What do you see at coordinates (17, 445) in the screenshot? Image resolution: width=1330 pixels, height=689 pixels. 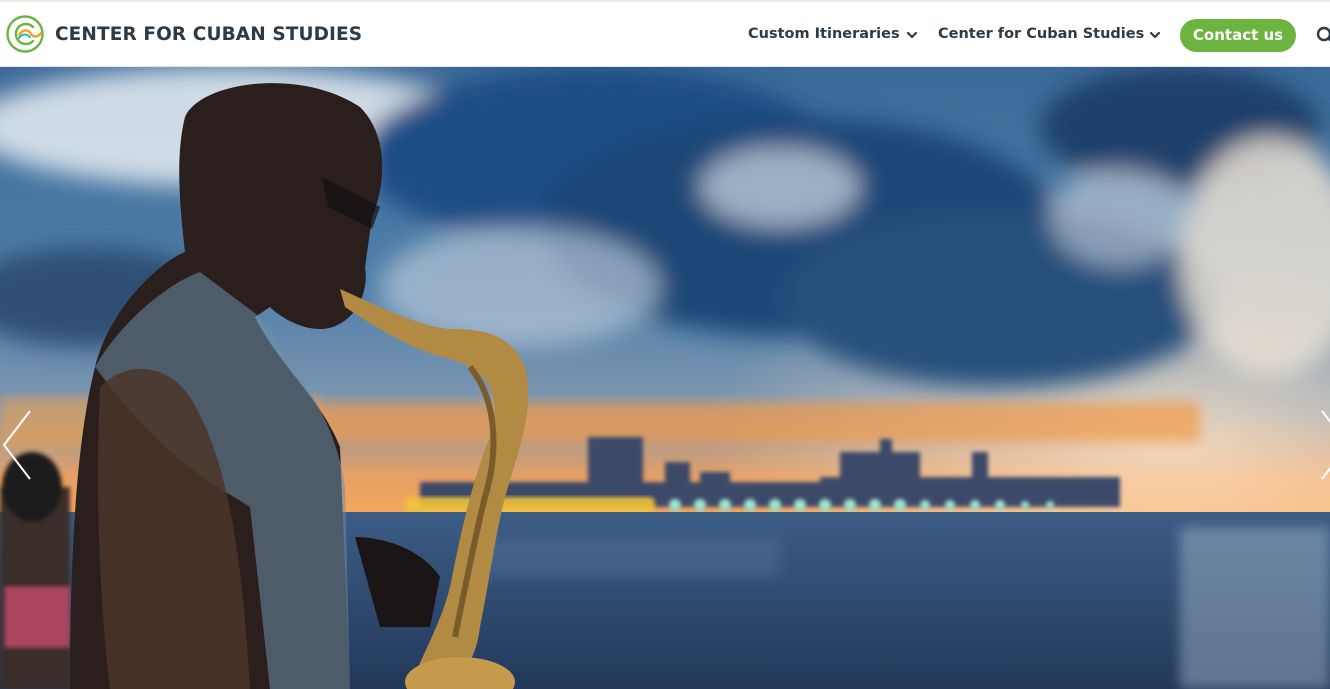 I see `chevron-left-icon` at bounding box center [17, 445].